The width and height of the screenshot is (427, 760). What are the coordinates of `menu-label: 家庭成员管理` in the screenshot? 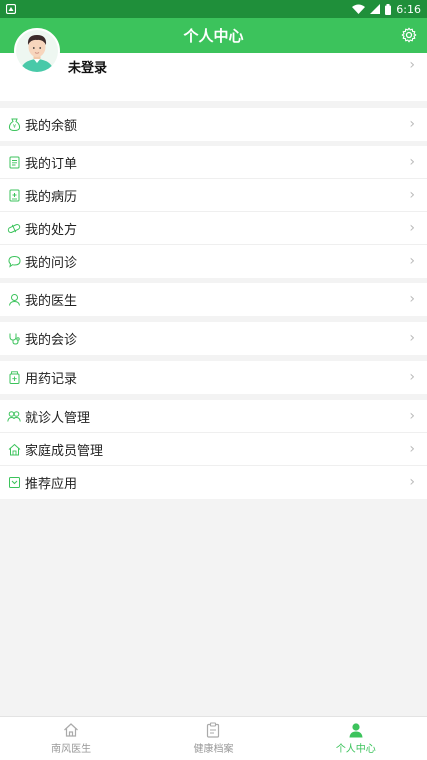 It's located at (64, 451).